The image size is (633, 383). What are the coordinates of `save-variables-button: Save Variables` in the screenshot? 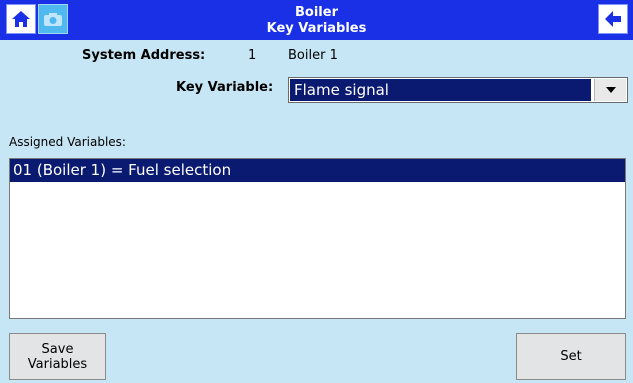 It's located at (57, 356).